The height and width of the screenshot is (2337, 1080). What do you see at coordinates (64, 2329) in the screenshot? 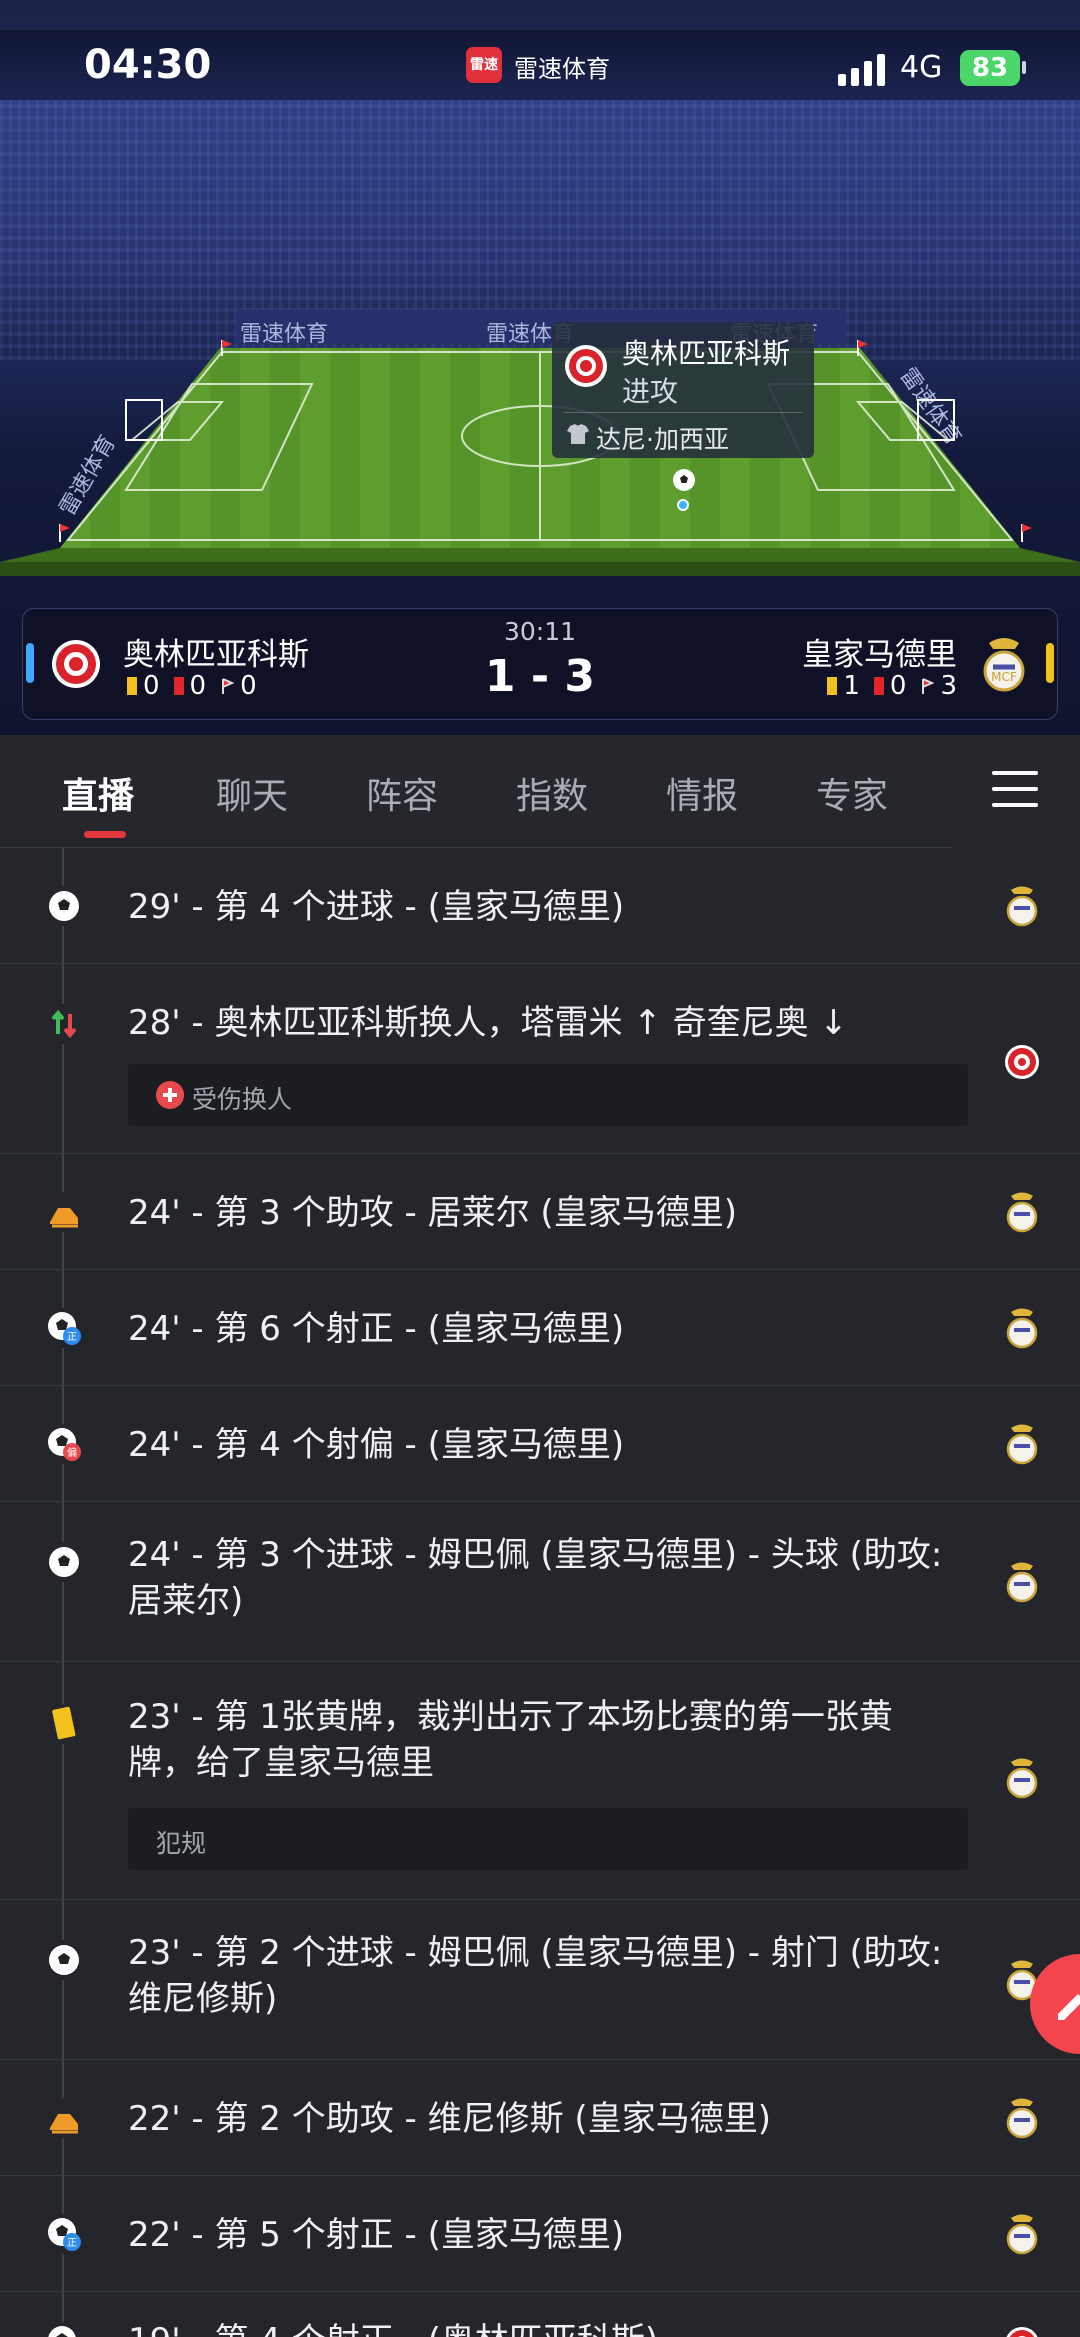
I see `shot-on-target-icon` at bounding box center [64, 2329].